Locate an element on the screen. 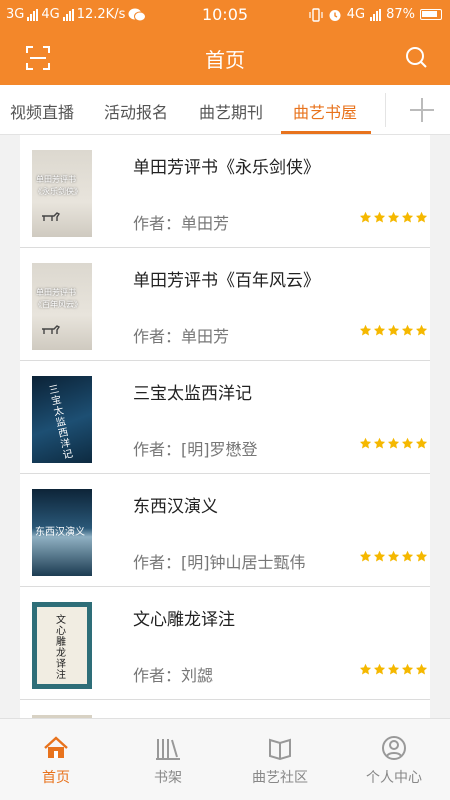 This screenshot has width=450, height=800. tab-video-live: 视频直播 is located at coordinates (42, 111).